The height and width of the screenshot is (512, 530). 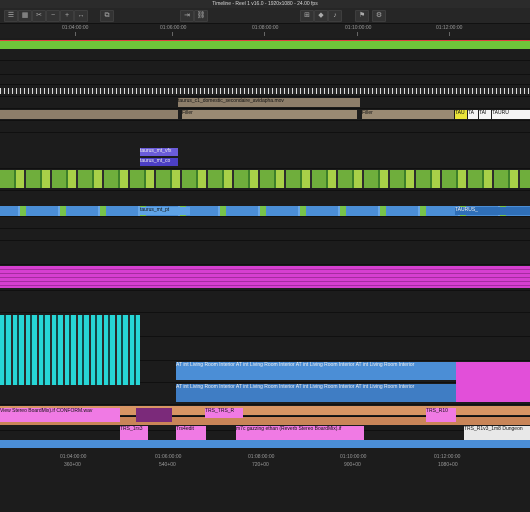 What do you see at coordinates (265, 211) in the screenshot?
I see `clip-video-track` at bounding box center [265, 211].